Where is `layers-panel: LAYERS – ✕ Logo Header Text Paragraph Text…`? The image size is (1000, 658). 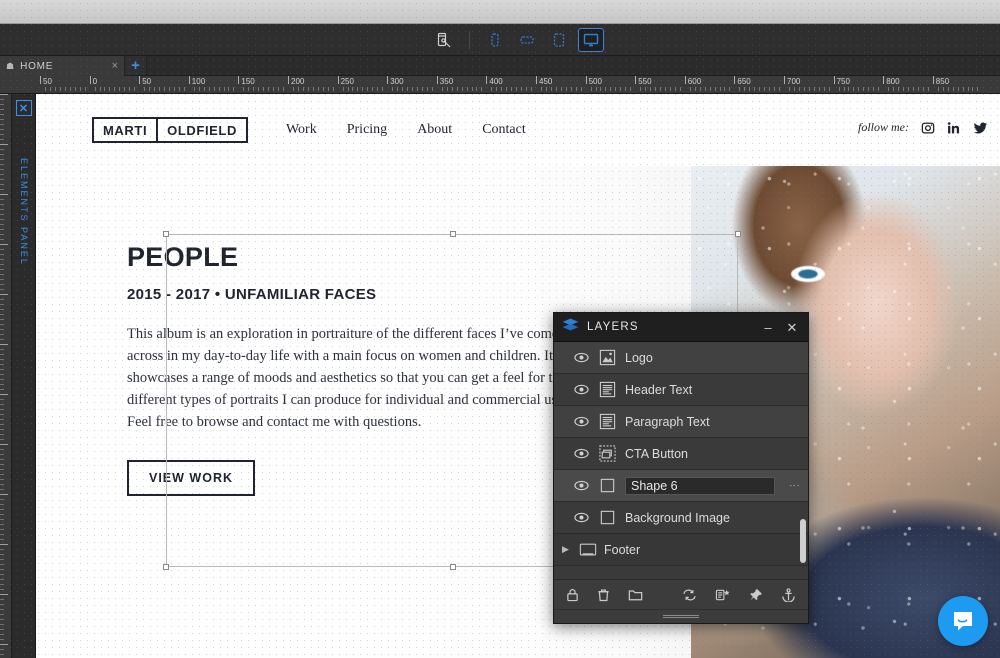
layers-panel: LAYERS – ✕ Logo Header Text Paragraph Text… is located at coordinates (681, 468).